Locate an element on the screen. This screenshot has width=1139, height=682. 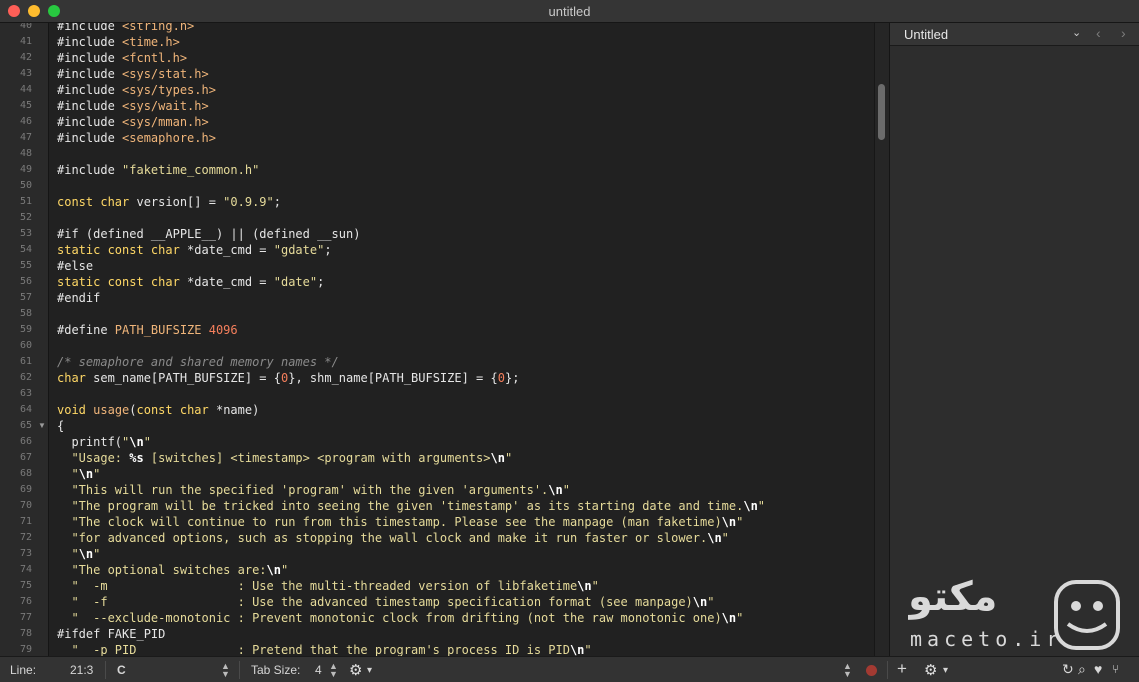
code-token: version[] = is located at coordinates (176, 202).